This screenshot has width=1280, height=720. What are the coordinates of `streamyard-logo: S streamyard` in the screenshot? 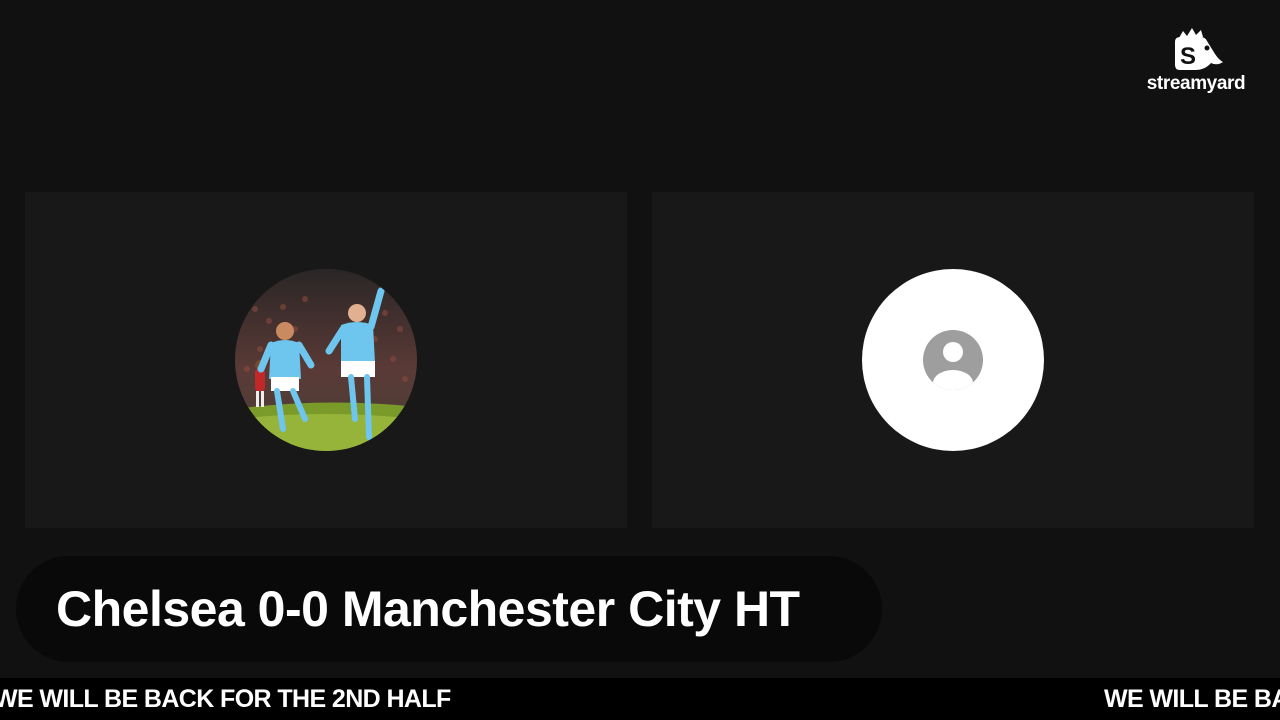 It's located at (1196, 58).